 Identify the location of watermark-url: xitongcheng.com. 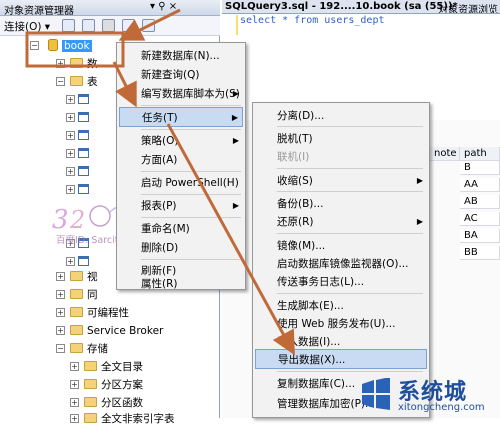
(441, 407).